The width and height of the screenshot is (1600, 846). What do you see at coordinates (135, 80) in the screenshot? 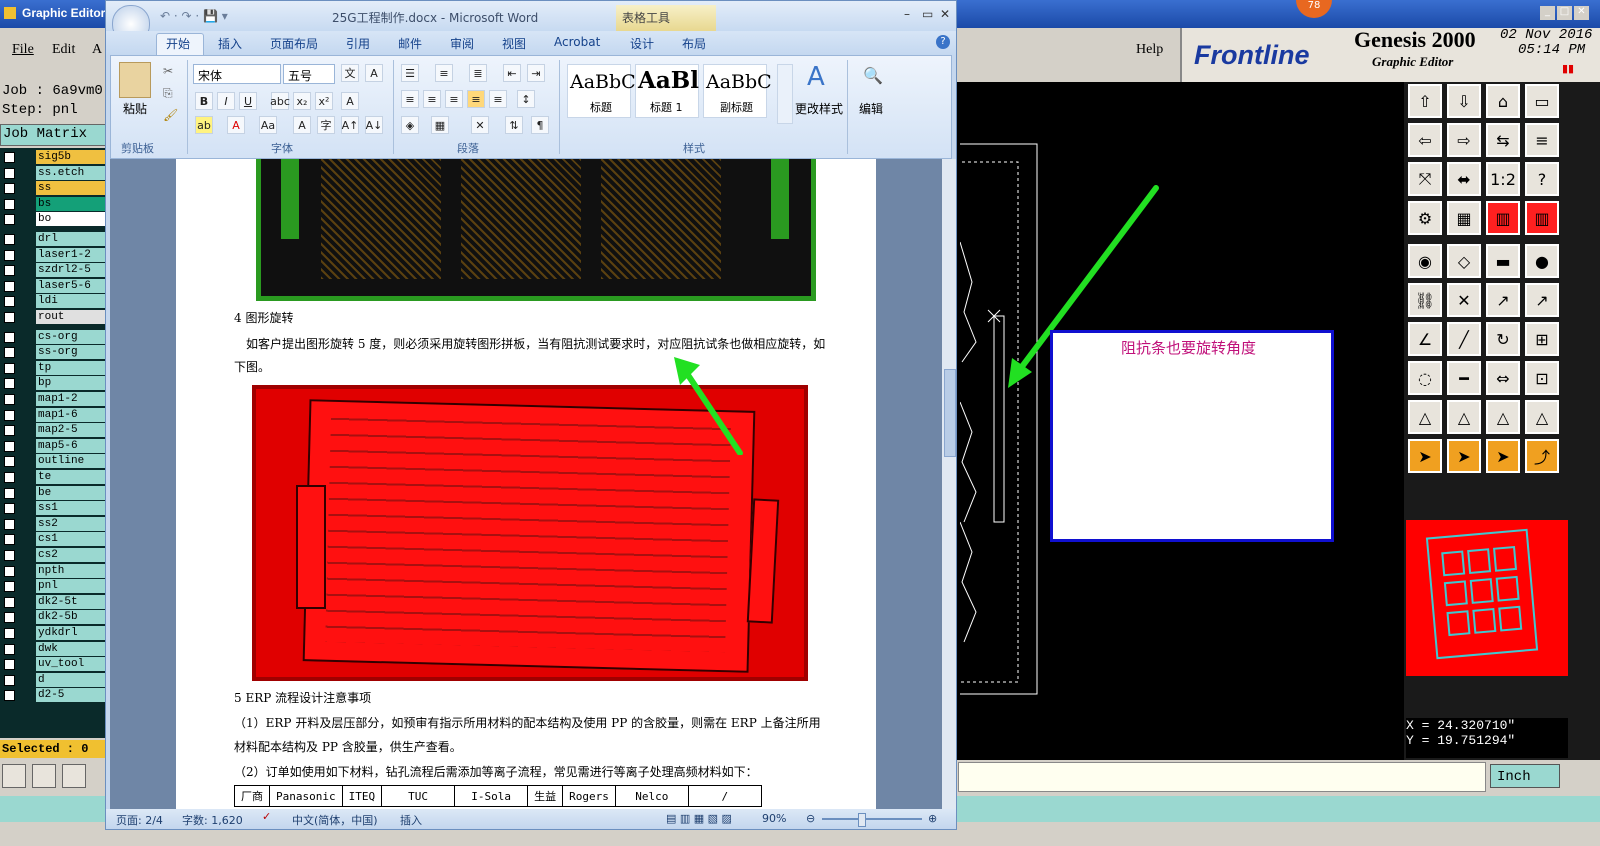
I see `paste-icon` at bounding box center [135, 80].